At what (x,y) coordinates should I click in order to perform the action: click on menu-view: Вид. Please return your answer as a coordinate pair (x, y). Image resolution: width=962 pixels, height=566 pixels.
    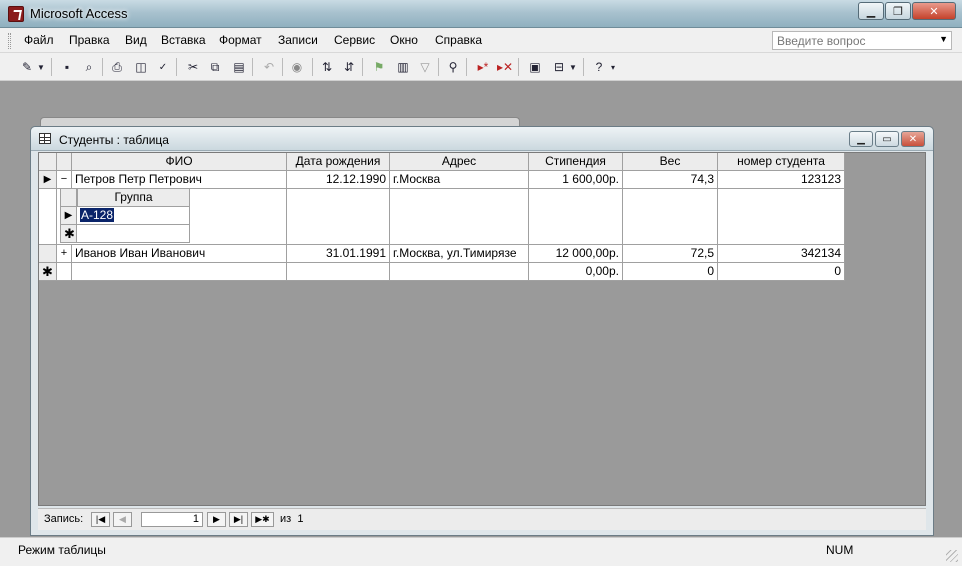
    Looking at the image, I should click on (136, 40).